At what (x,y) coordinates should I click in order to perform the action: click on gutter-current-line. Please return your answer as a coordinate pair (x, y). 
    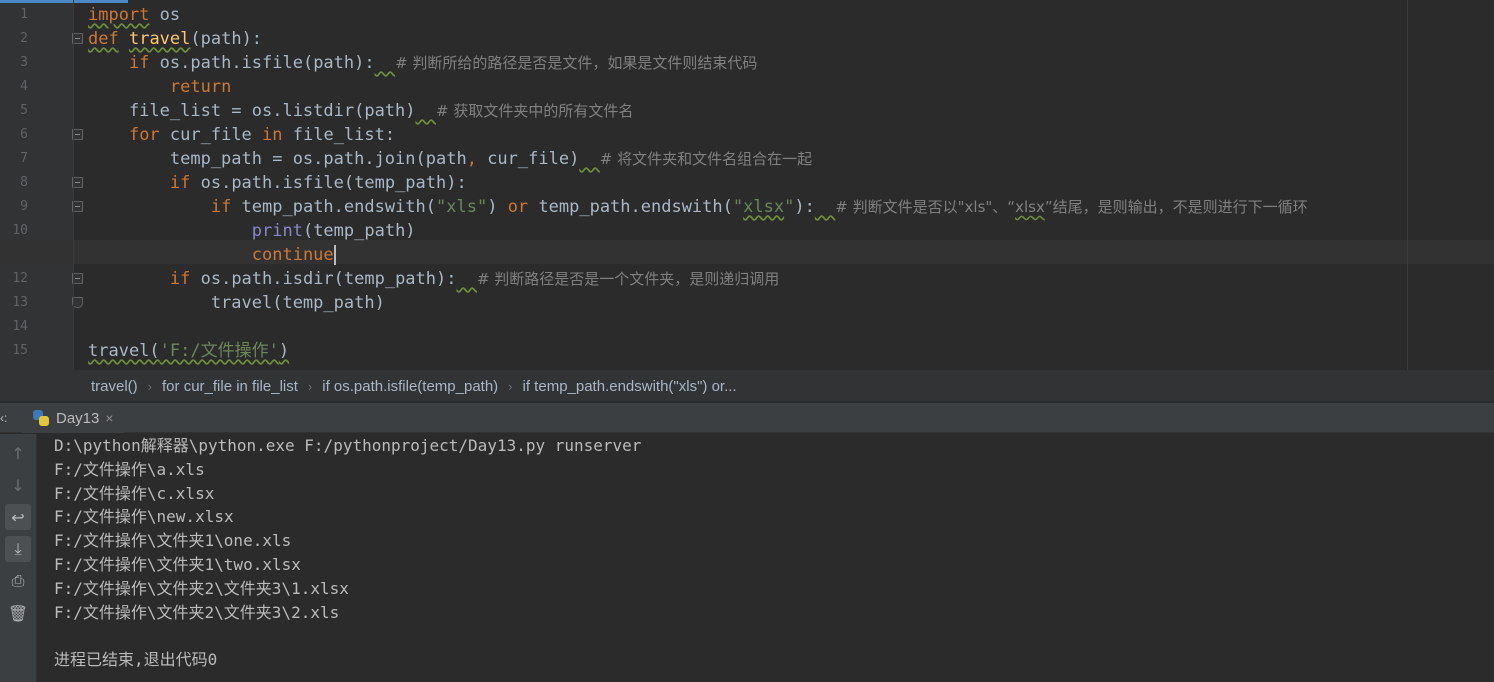
    Looking at the image, I should click on (36, 252).